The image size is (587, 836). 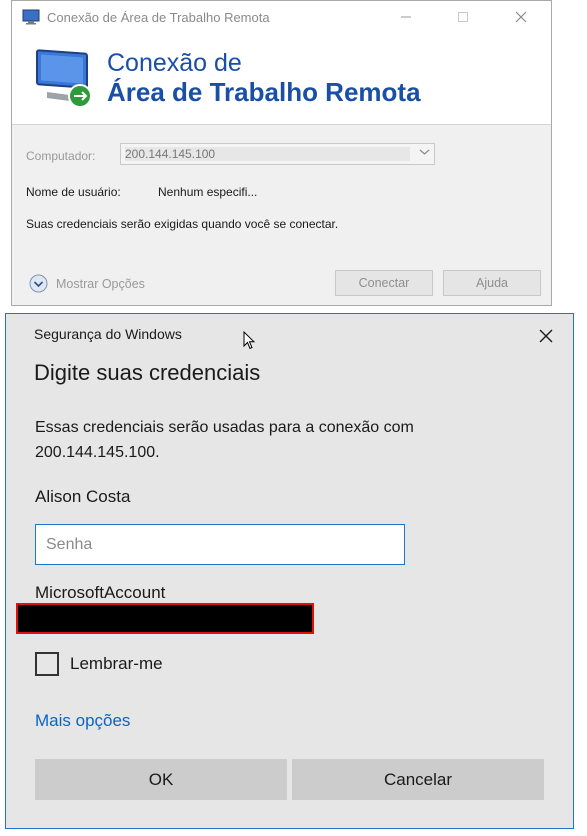 What do you see at coordinates (82, 721) in the screenshot?
I see `more-options-link: Mais opções` at bounding box center [82, 721].